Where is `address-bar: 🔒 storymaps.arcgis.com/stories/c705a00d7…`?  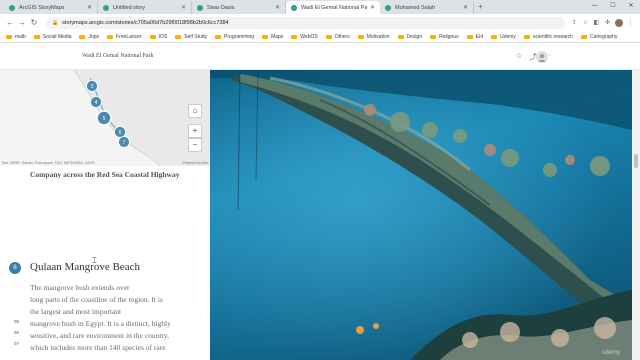
address-bar: 🔒 storymaps.arcgis.com/stories/c705a00d7… is located at coordinates (305, 22).